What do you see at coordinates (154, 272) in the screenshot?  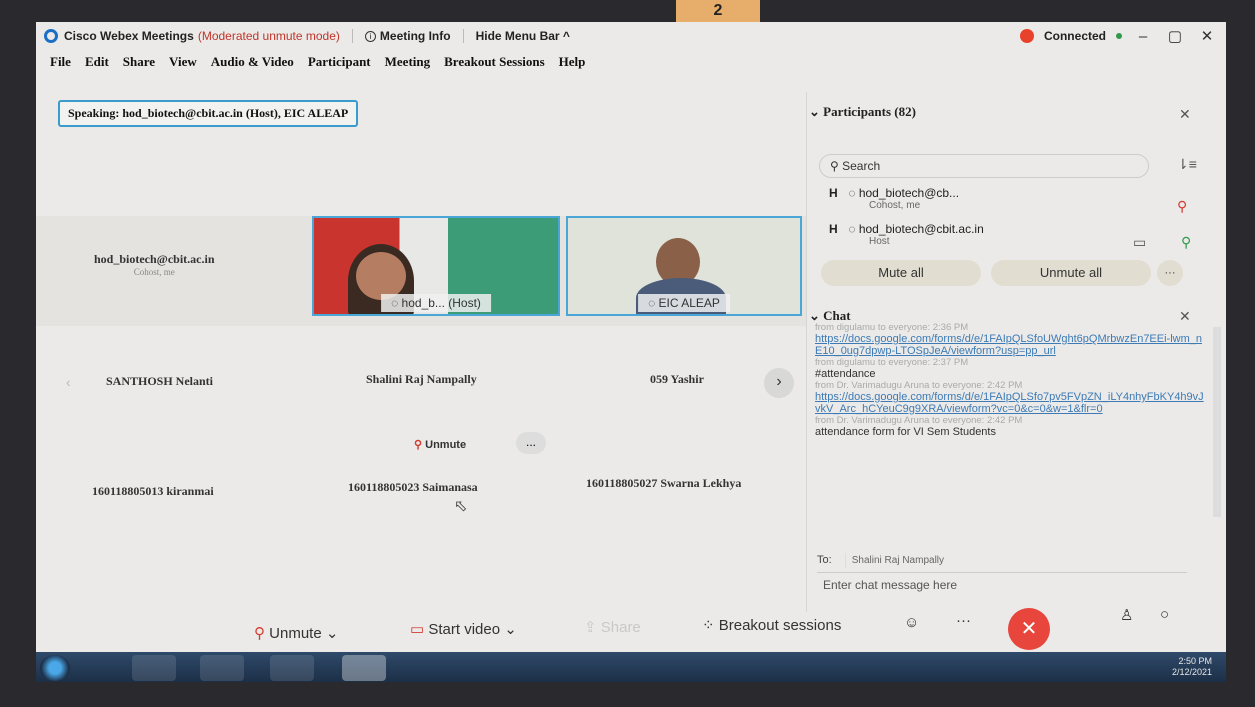 I see `tile-host-role: Cohost, me` at bounding box center [154, 272].